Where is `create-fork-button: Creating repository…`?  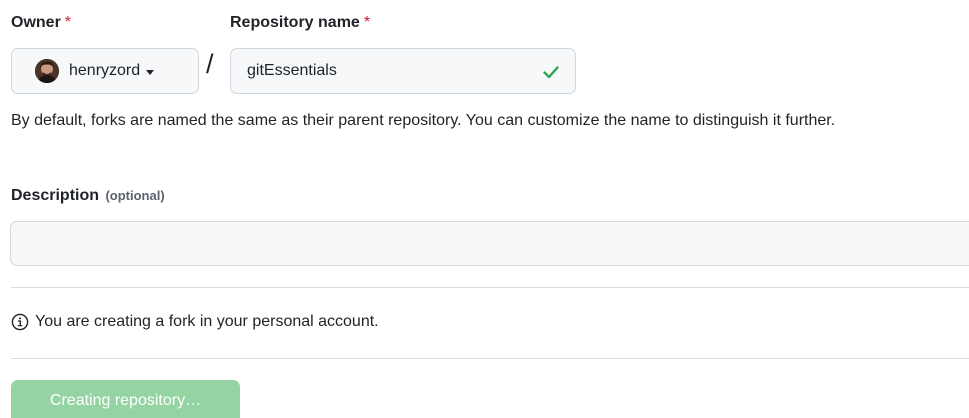
create-fork-button: Creating repository… is located at coordinates (125, 399).